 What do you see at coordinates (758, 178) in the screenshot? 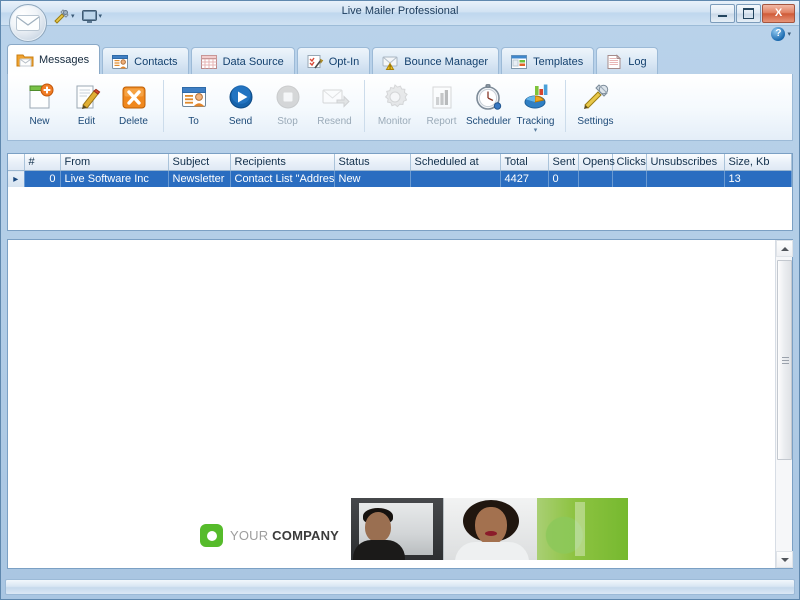
I see `cell-size-kb: 13` at bounding box center [758, 178].